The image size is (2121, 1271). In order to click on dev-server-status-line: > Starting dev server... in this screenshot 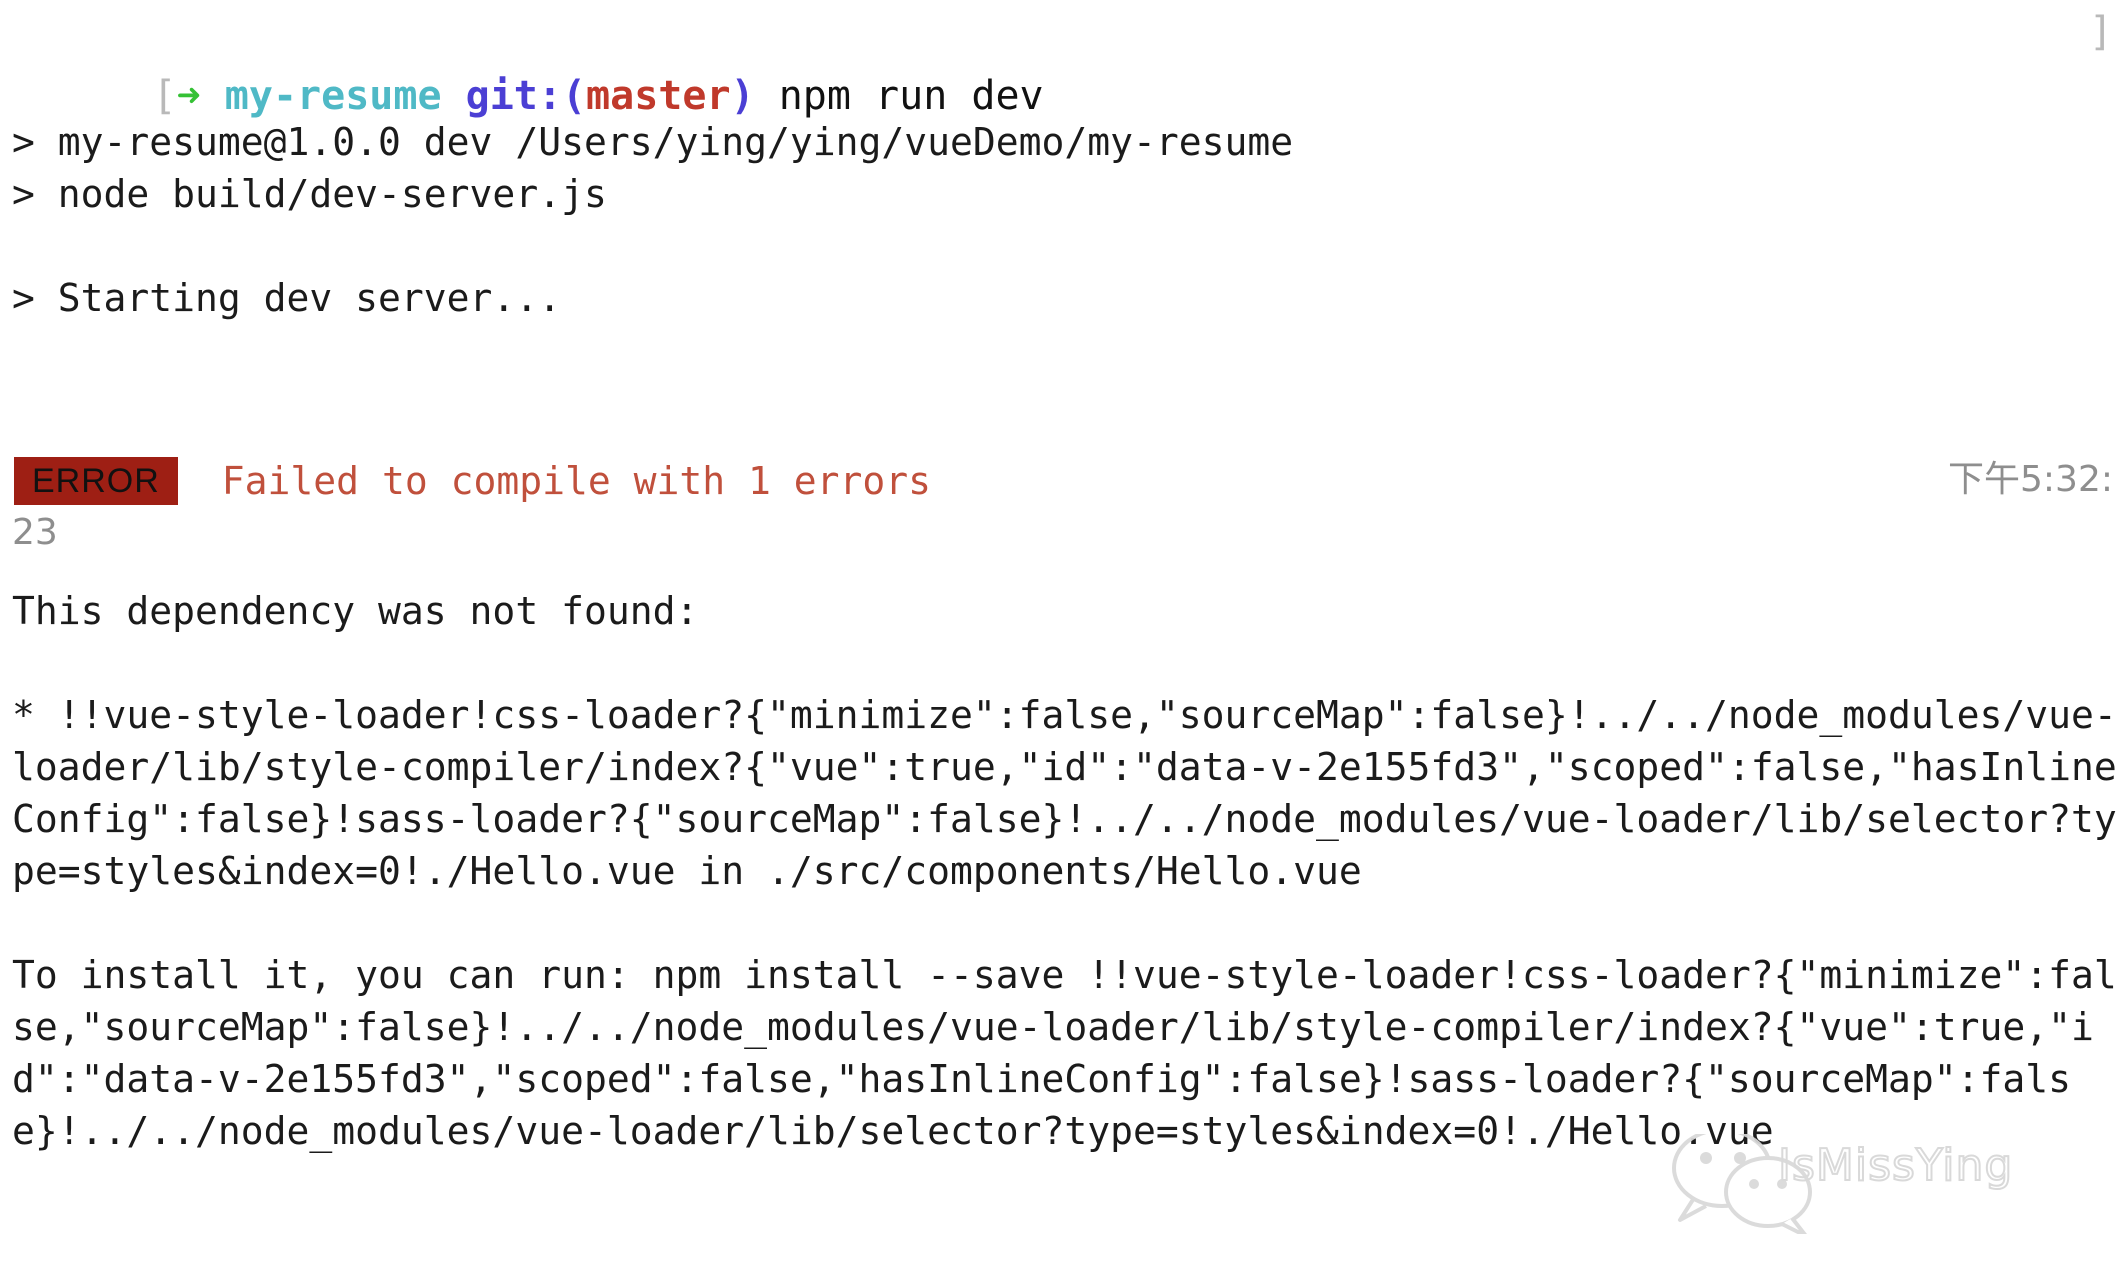, I will do `click(287, 298)`.